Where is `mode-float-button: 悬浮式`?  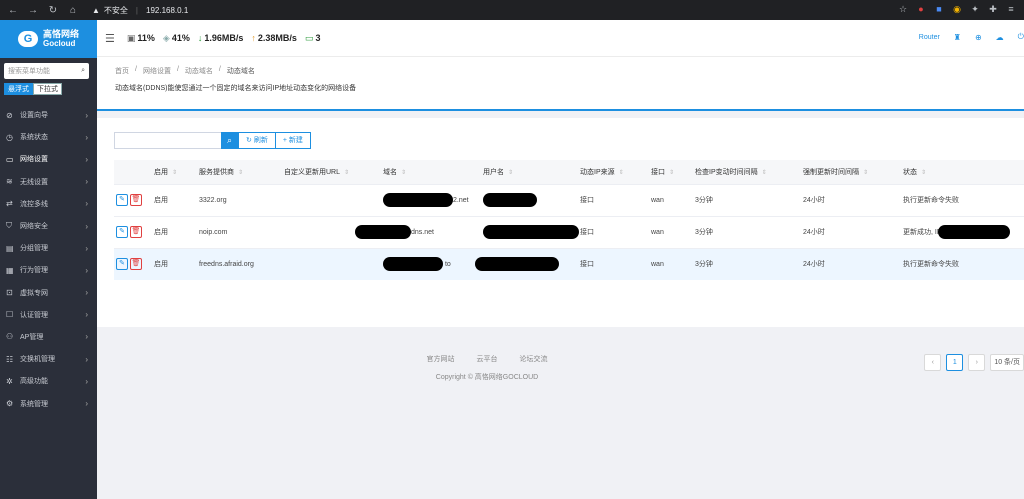 mode-float-button: 悬浮式 is located at coordinates (18, 89).